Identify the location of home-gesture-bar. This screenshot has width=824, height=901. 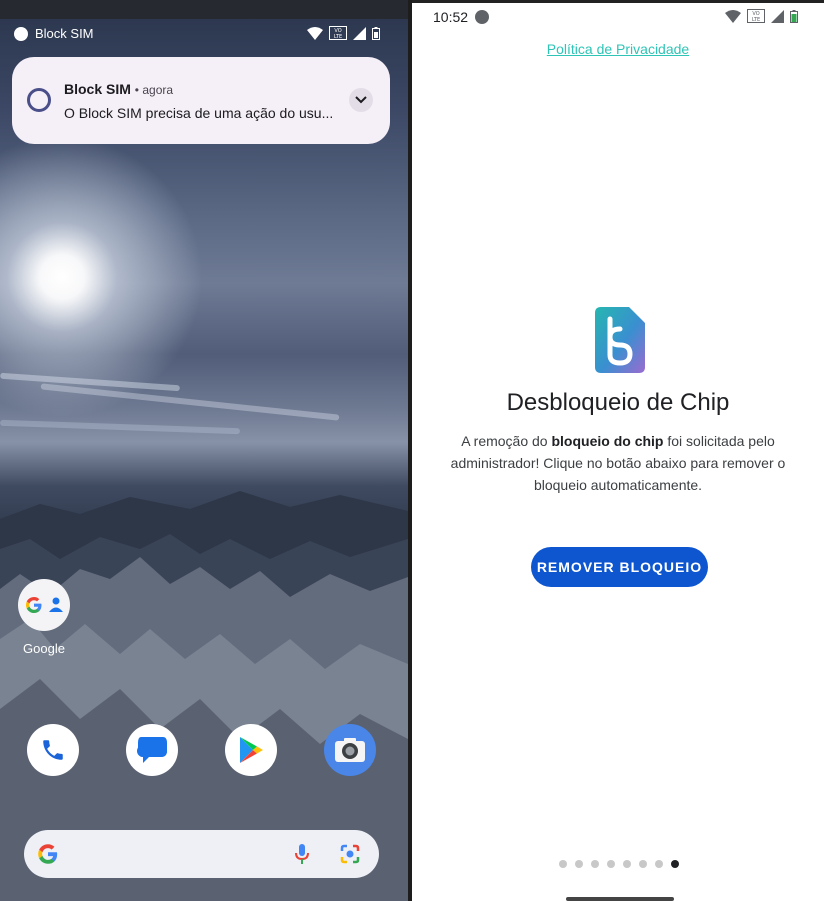
(620, 899).